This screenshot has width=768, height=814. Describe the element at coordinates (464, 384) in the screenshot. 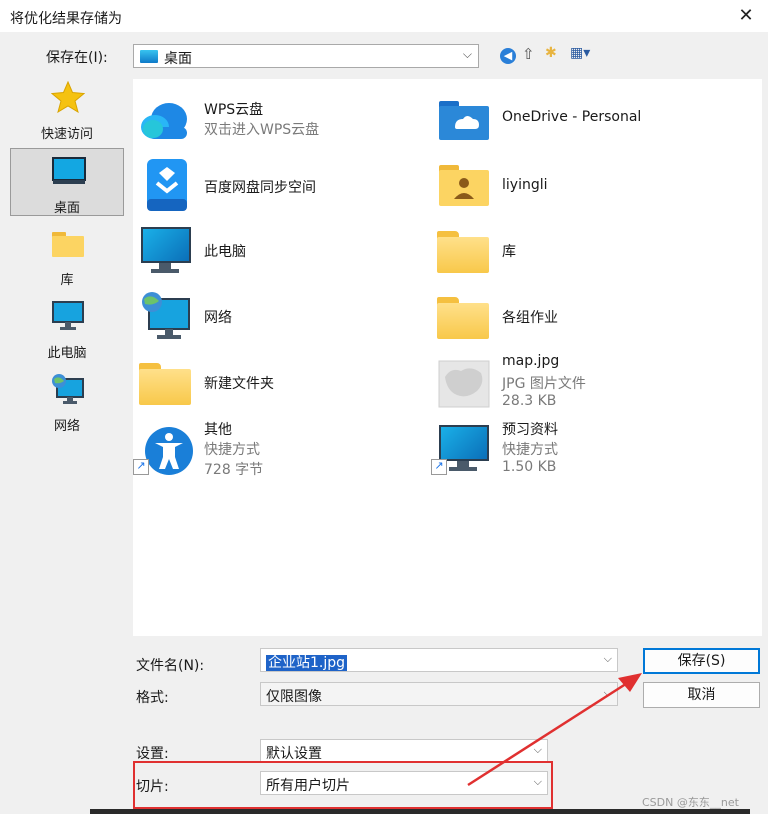

I see `image-file-icon` at that location.